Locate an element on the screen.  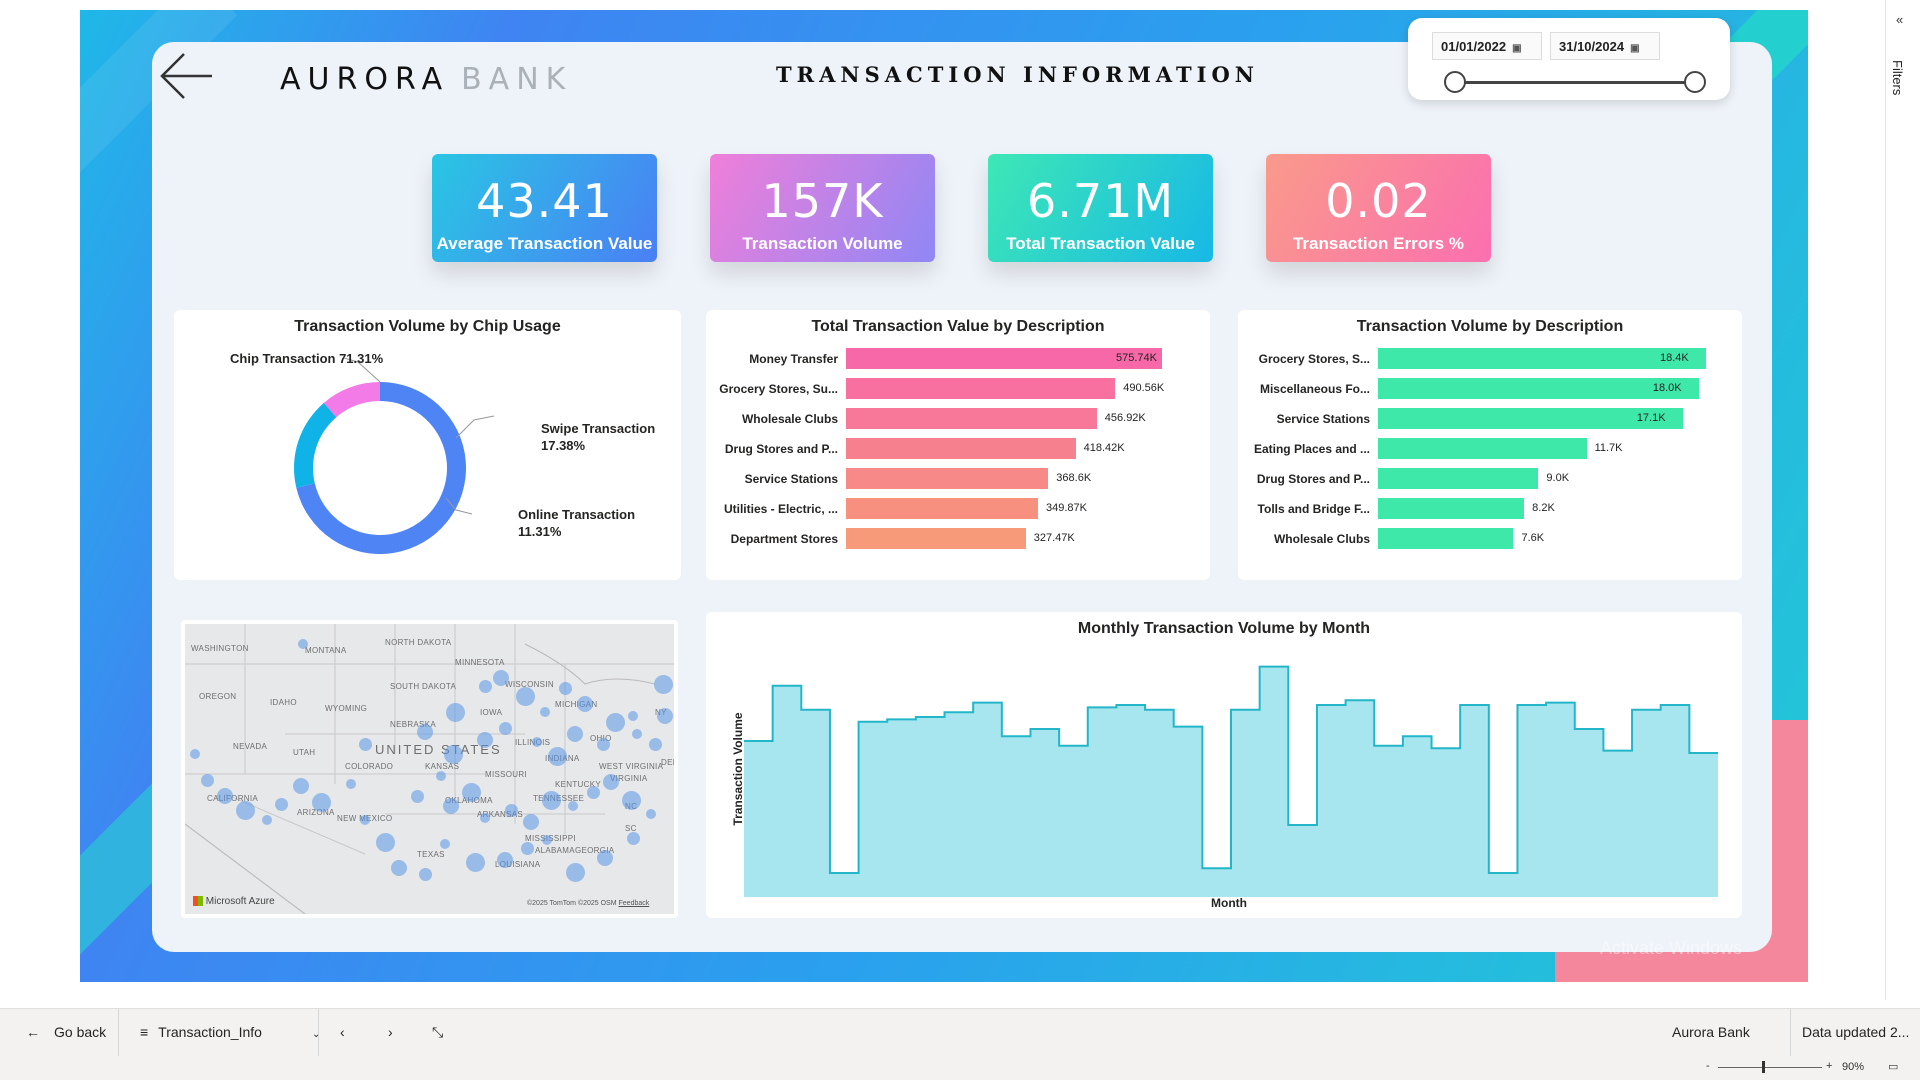
fit-to-page-icon: ▭ is located at coordinates (1893, 1066).